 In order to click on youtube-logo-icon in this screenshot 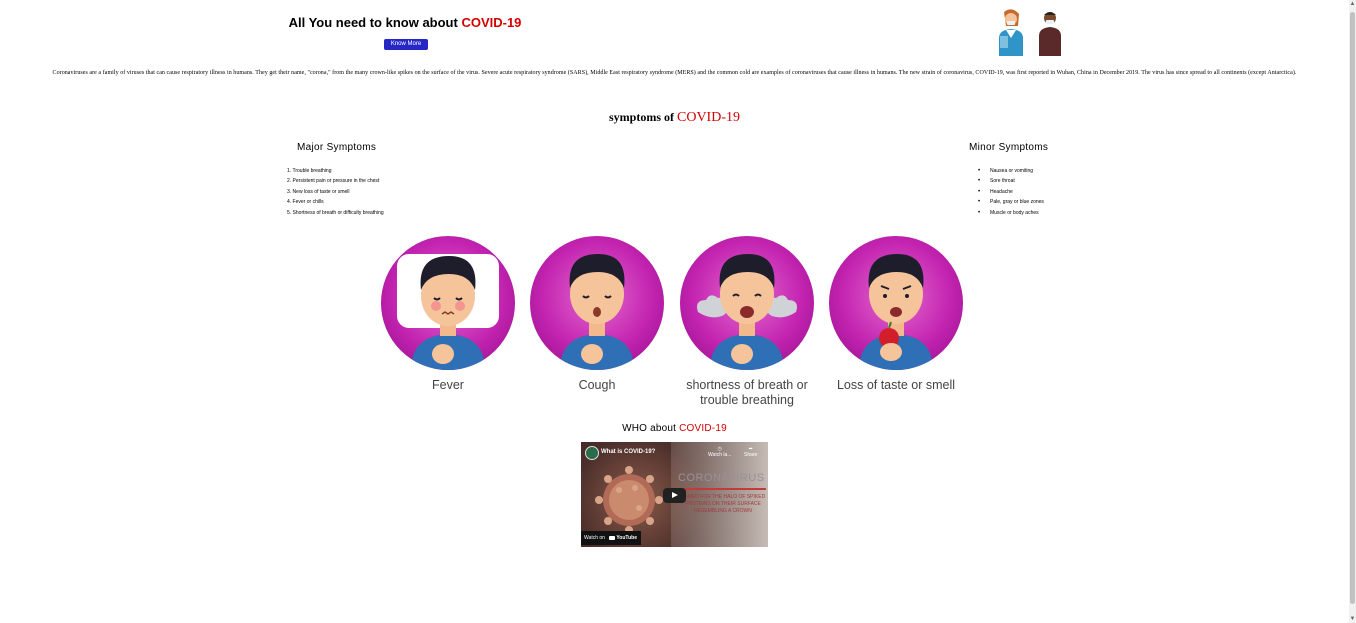, I will do `click(612, 537)`.